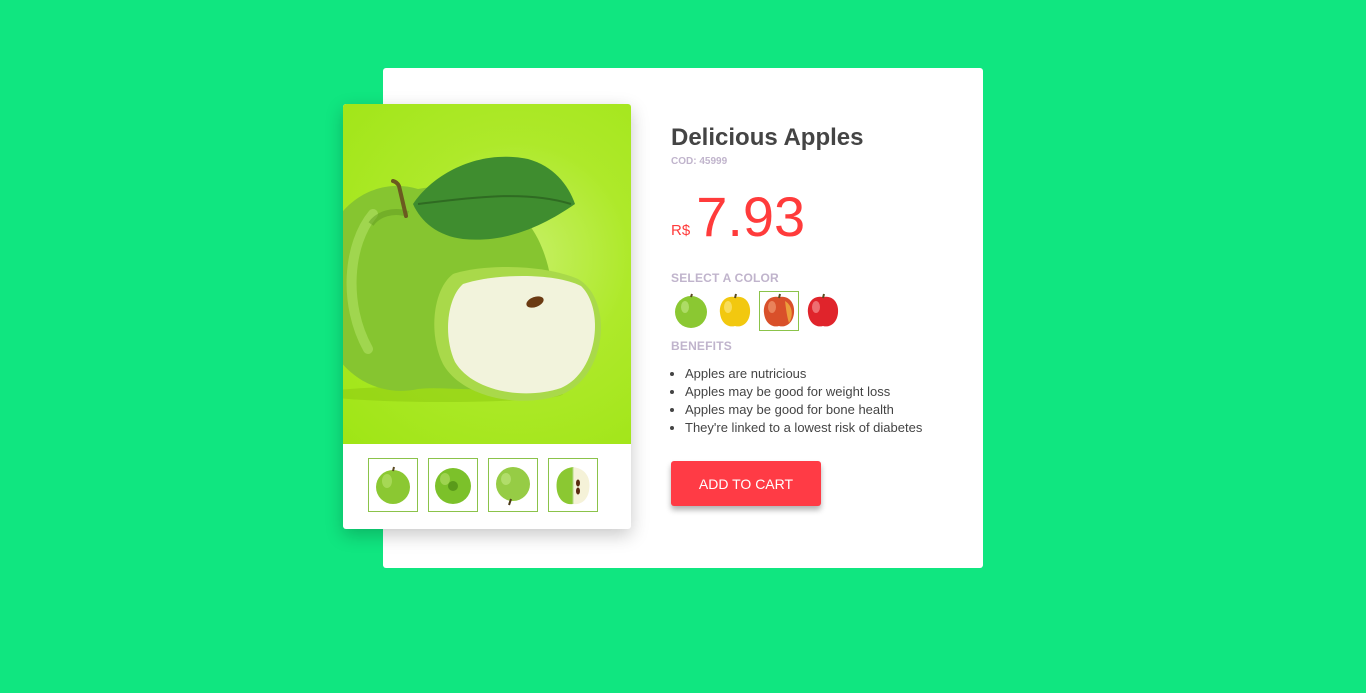  I want to click on yellow-apple-icon, so click(735, 310).